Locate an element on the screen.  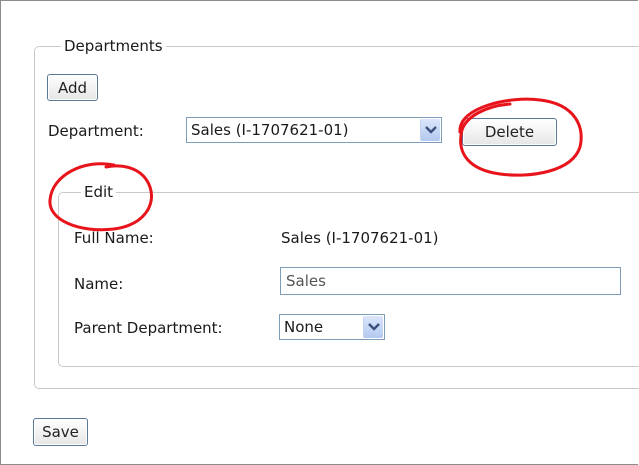
parent-department-select: None is located at coordinates (332, 327).